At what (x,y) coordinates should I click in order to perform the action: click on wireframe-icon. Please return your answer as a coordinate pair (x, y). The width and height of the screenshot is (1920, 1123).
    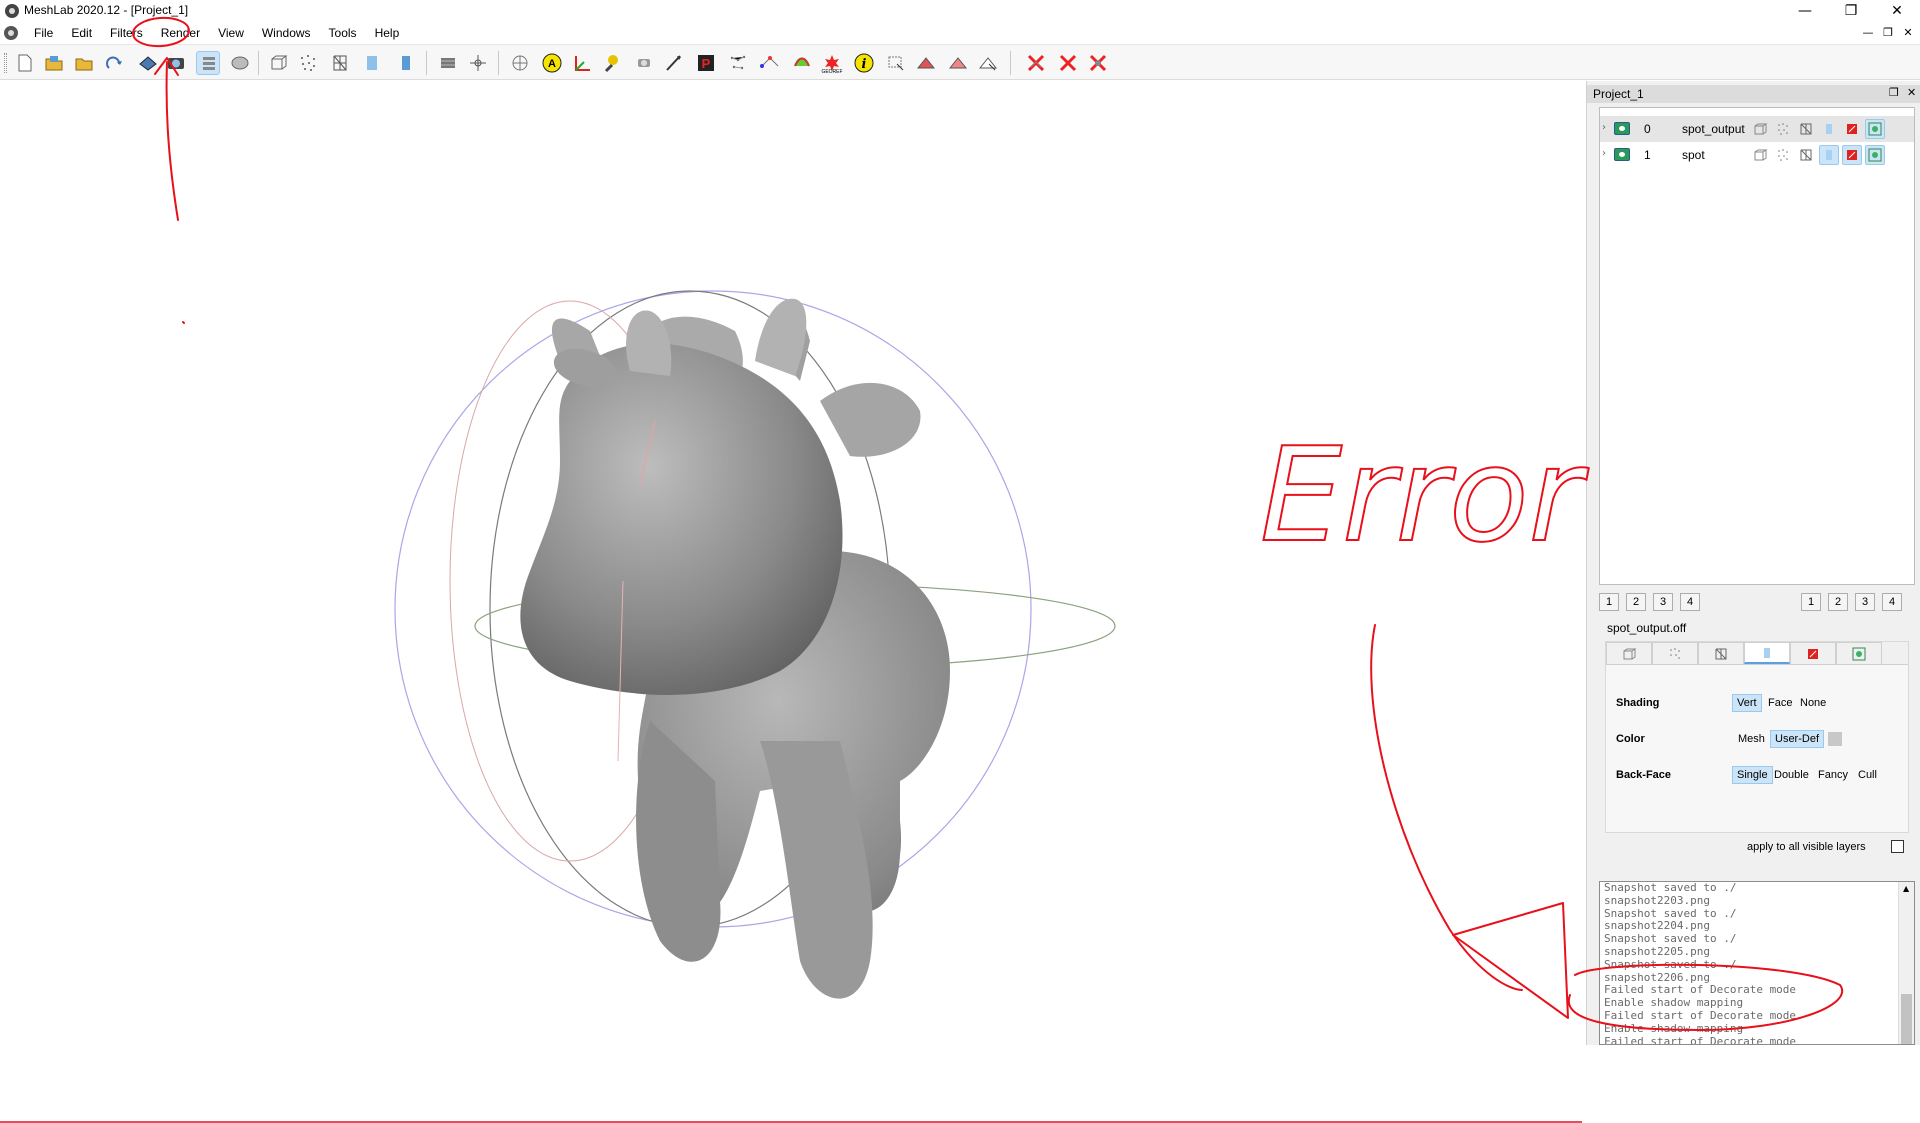
    Looking at the image, I should click on (340, 63).